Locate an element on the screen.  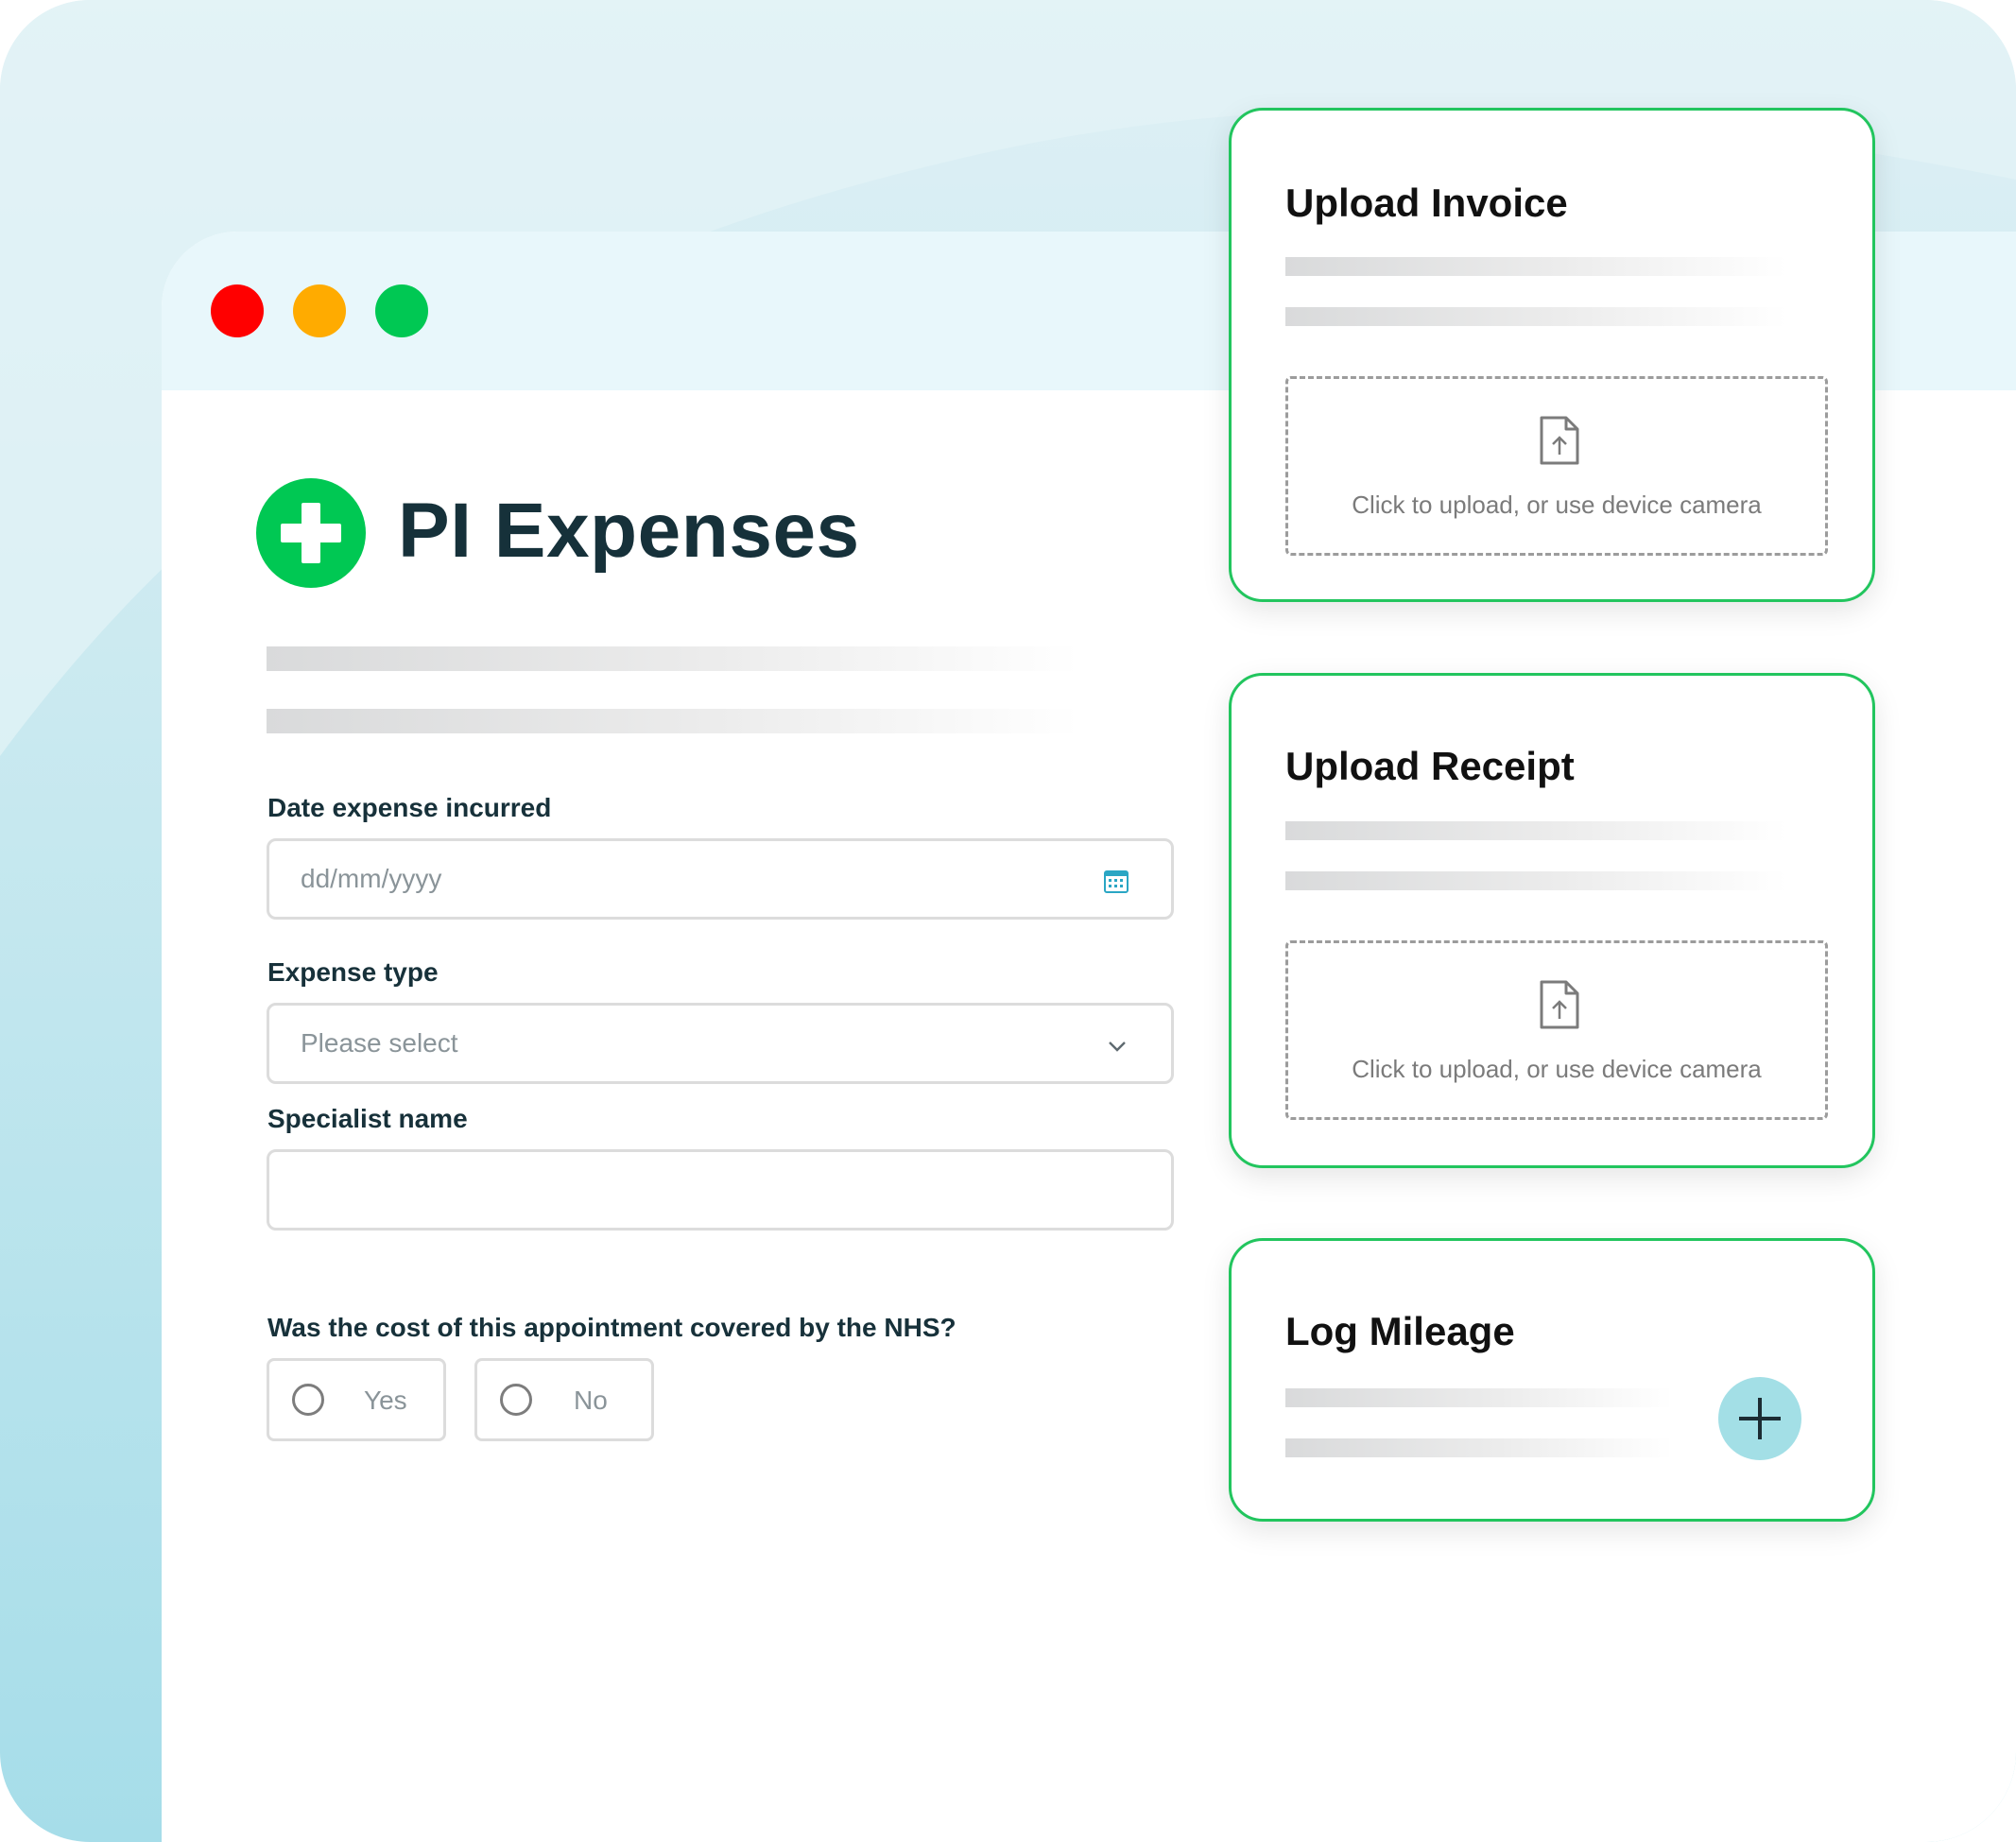
log-mileage-card: Log Mileage is located at coordinates (1552, 1380).